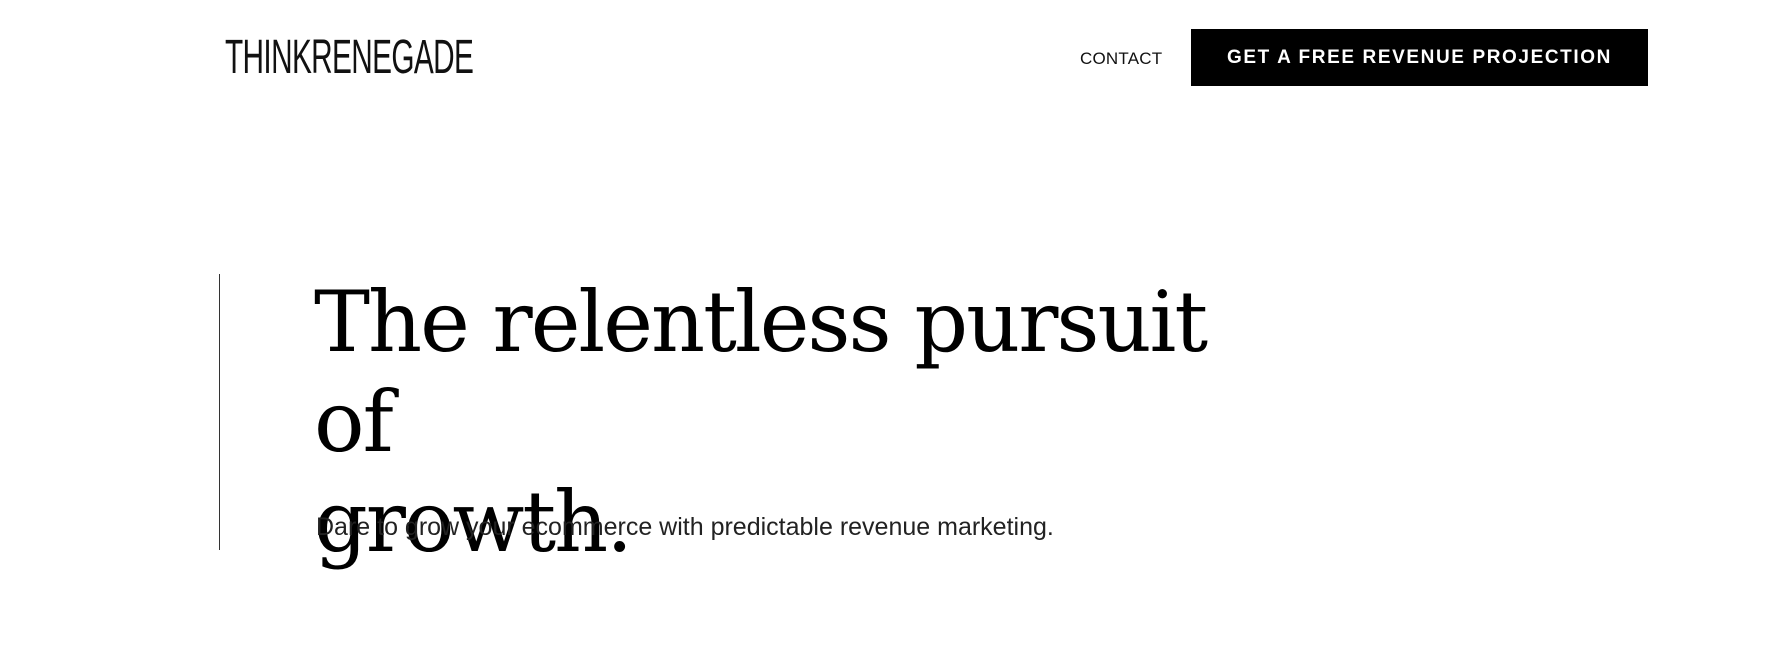  What do you see at coordinates (349, 58) in the screenshot?
I see `site-logo: THINKRENEGADE` at bounding box center [349, 58].